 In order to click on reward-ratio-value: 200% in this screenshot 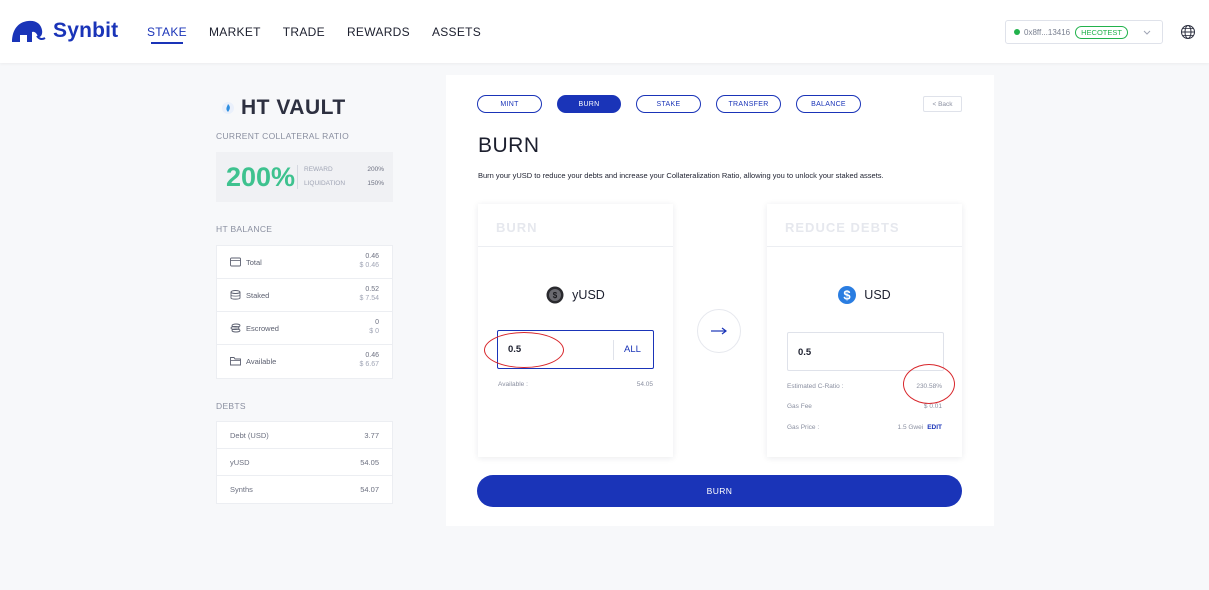, I will do `click(375, 169)`.